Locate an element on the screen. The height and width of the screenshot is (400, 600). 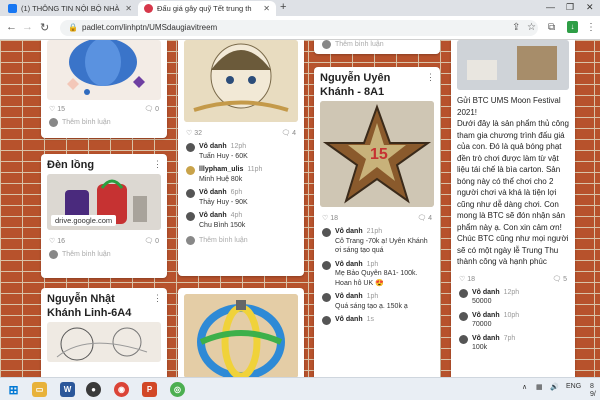
comment: Vô danh 7ph 100k is located at coordinates (513, 343).